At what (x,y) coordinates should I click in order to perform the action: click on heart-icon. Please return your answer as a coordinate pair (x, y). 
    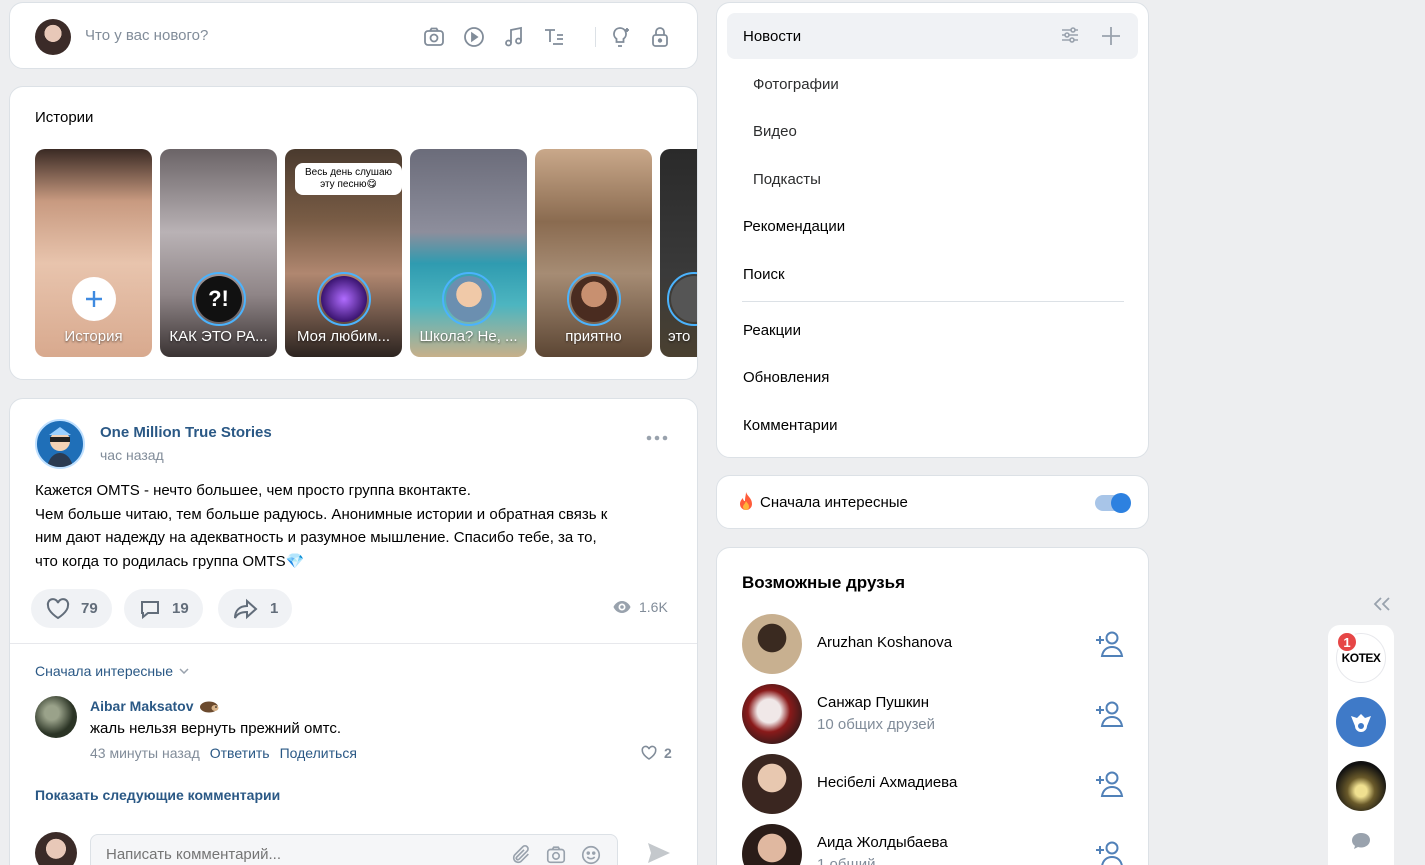
    Looking at the image, I should click on (649, 753).